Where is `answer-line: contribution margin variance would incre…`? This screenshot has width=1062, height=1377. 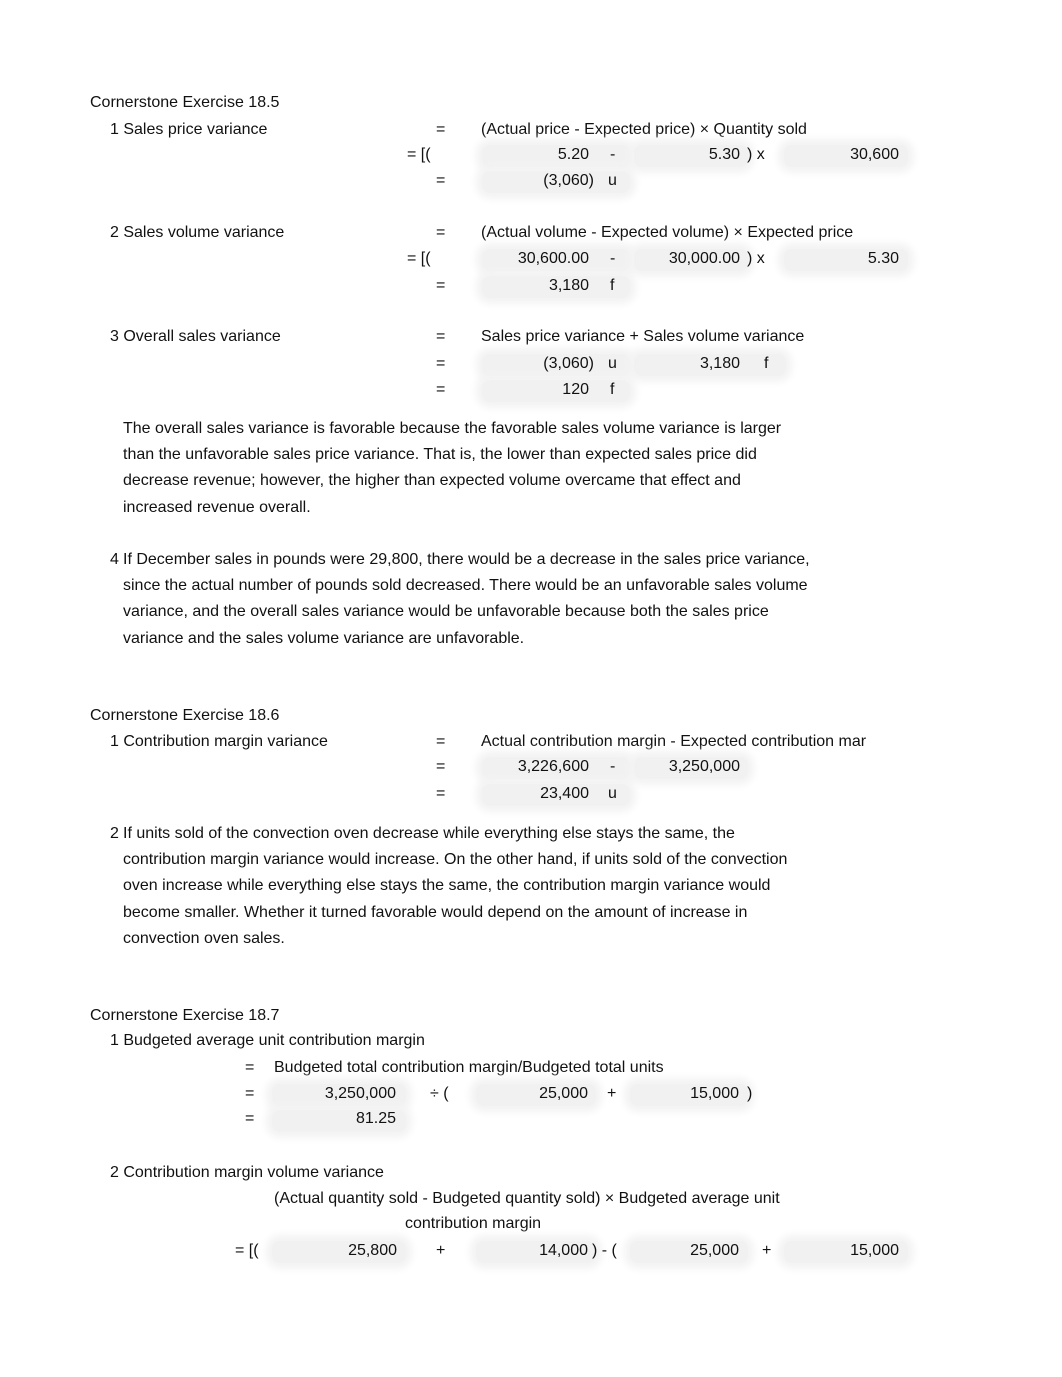 answer-line: contribution margin variance would incre… is located at coordinates (455, 860).